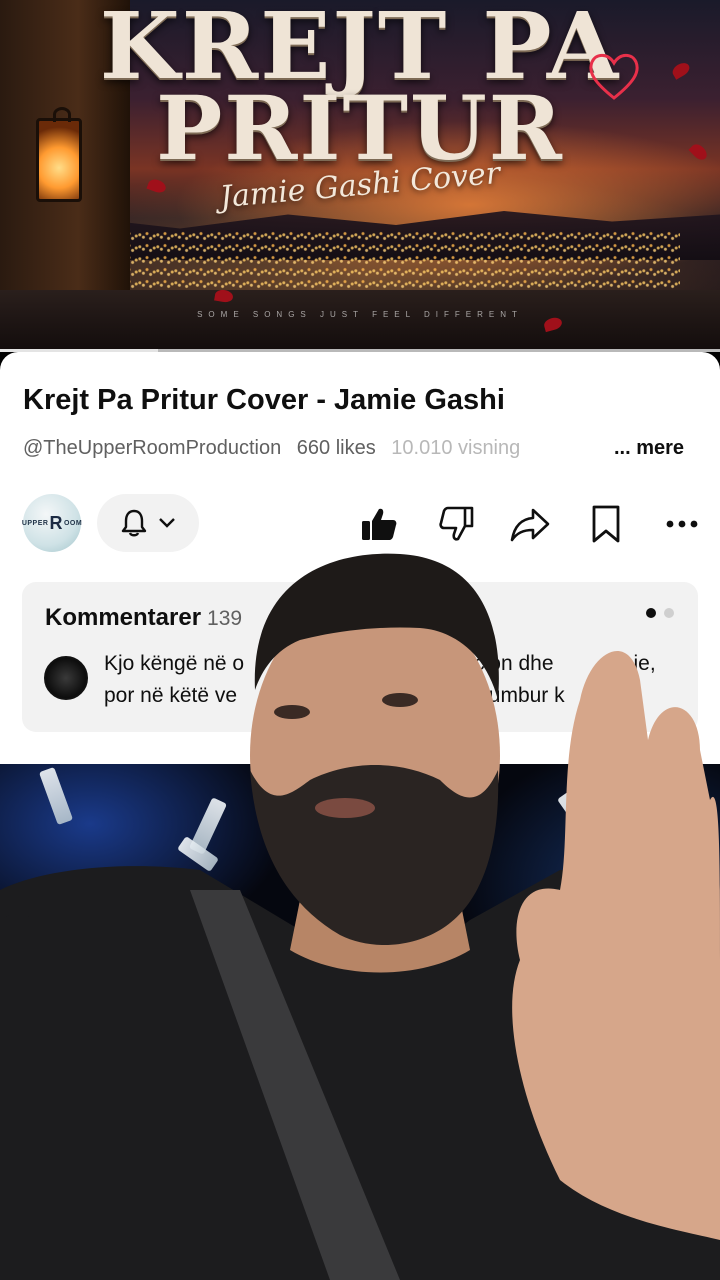 This screenshot has height=1280, width=720. What do you see at coordinates (682, 524) in the screenshot?
I see `more-horizontal-icon` at bounding box center [682, 524].